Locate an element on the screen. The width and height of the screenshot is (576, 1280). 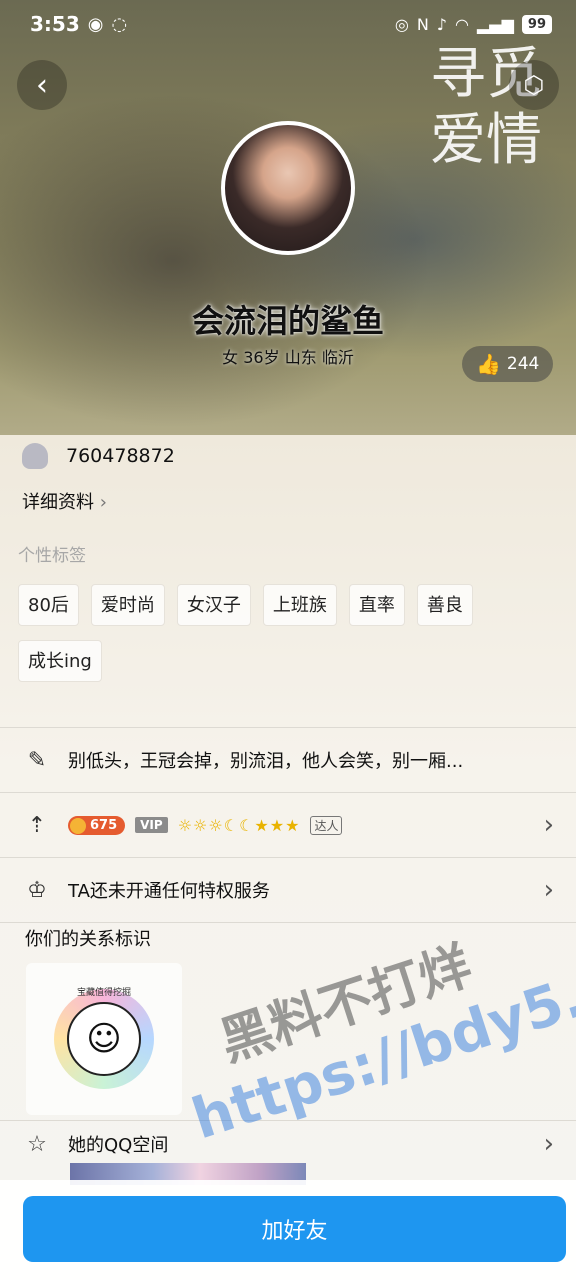
qq-level-icons: ☼☼☼☾☾★★★ is located at coordinates (239, 825).